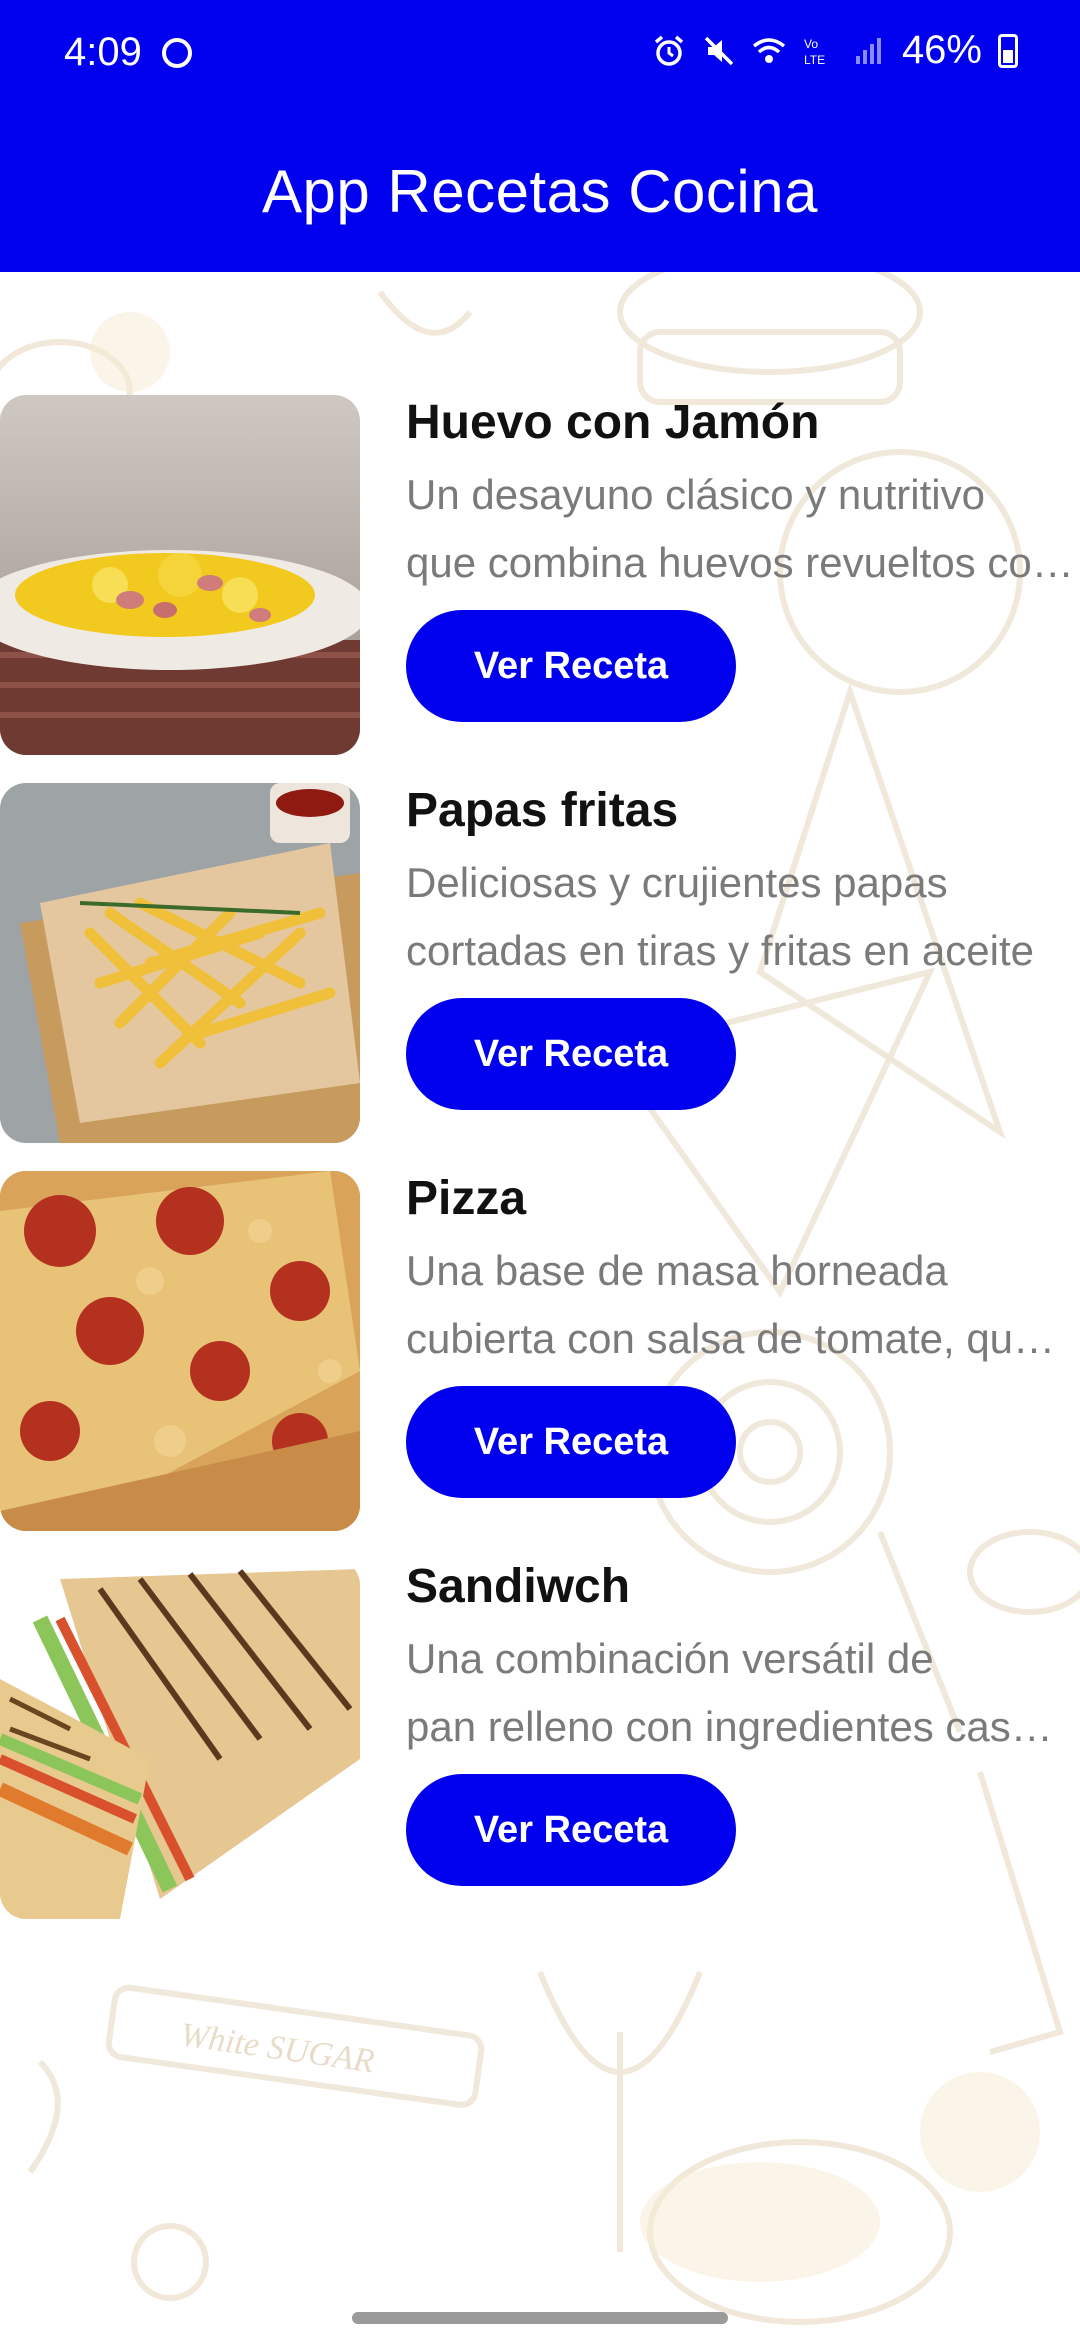 The image size is (1080, 2340). What do you see at coordinates (518, 1586) in the screenshot?
I see `recipe-title: Sandiwch` at bounding box center [518, 1586].